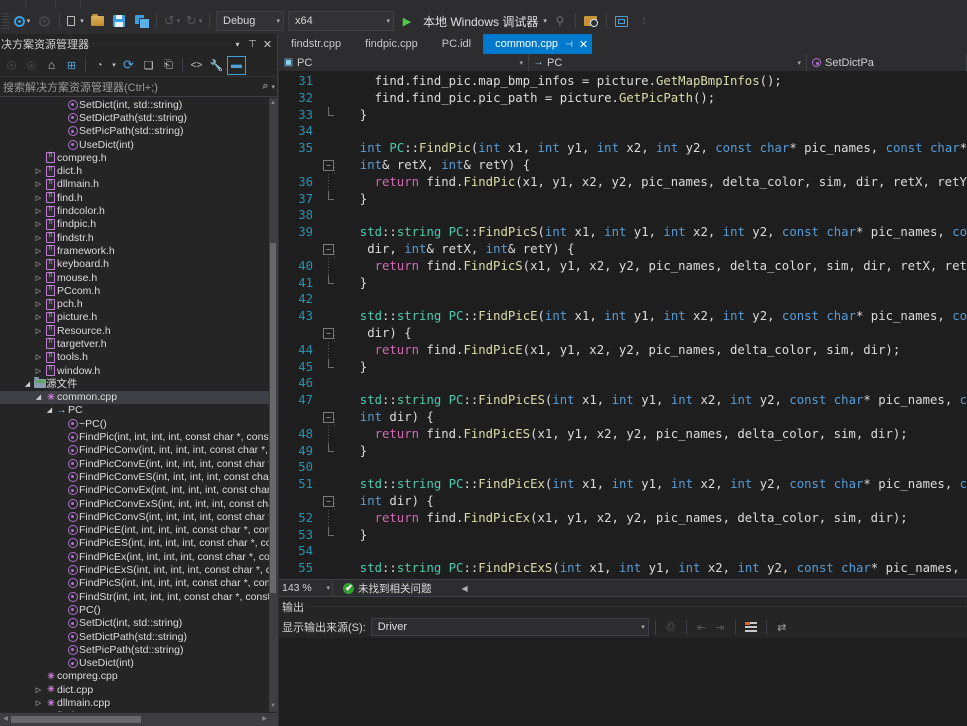 The image size is (967, 726). I want to click on expanded-arrow-icon: ◢, so click(49, 410).